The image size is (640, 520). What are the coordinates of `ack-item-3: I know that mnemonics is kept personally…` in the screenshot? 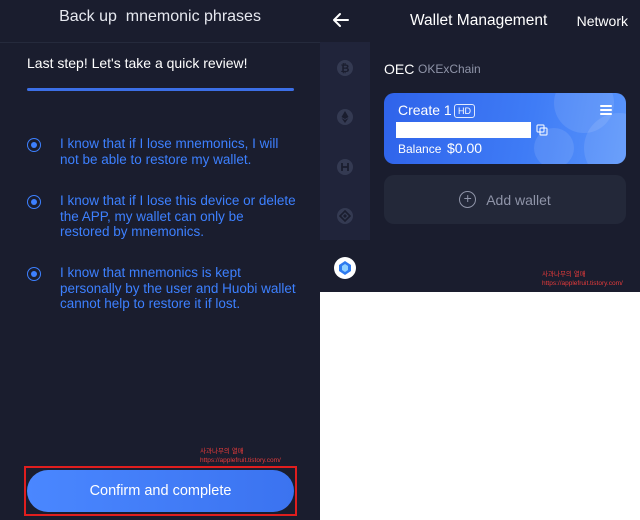 It's located at (162, 288).